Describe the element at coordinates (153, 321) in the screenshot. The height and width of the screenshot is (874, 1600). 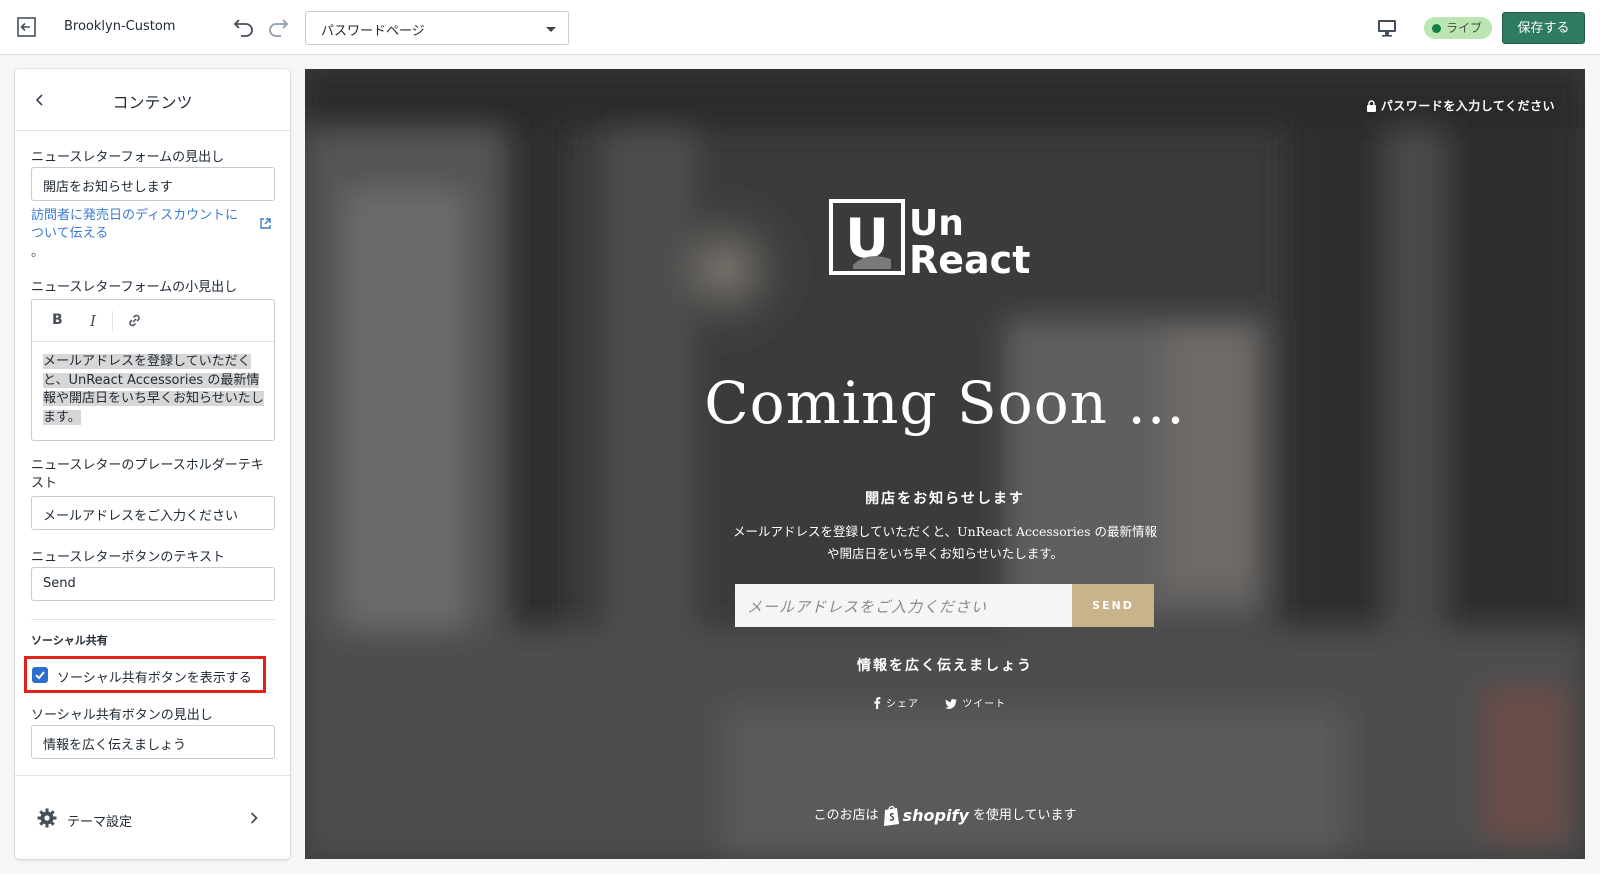
I see `rte-toolbar: B I` at that location.